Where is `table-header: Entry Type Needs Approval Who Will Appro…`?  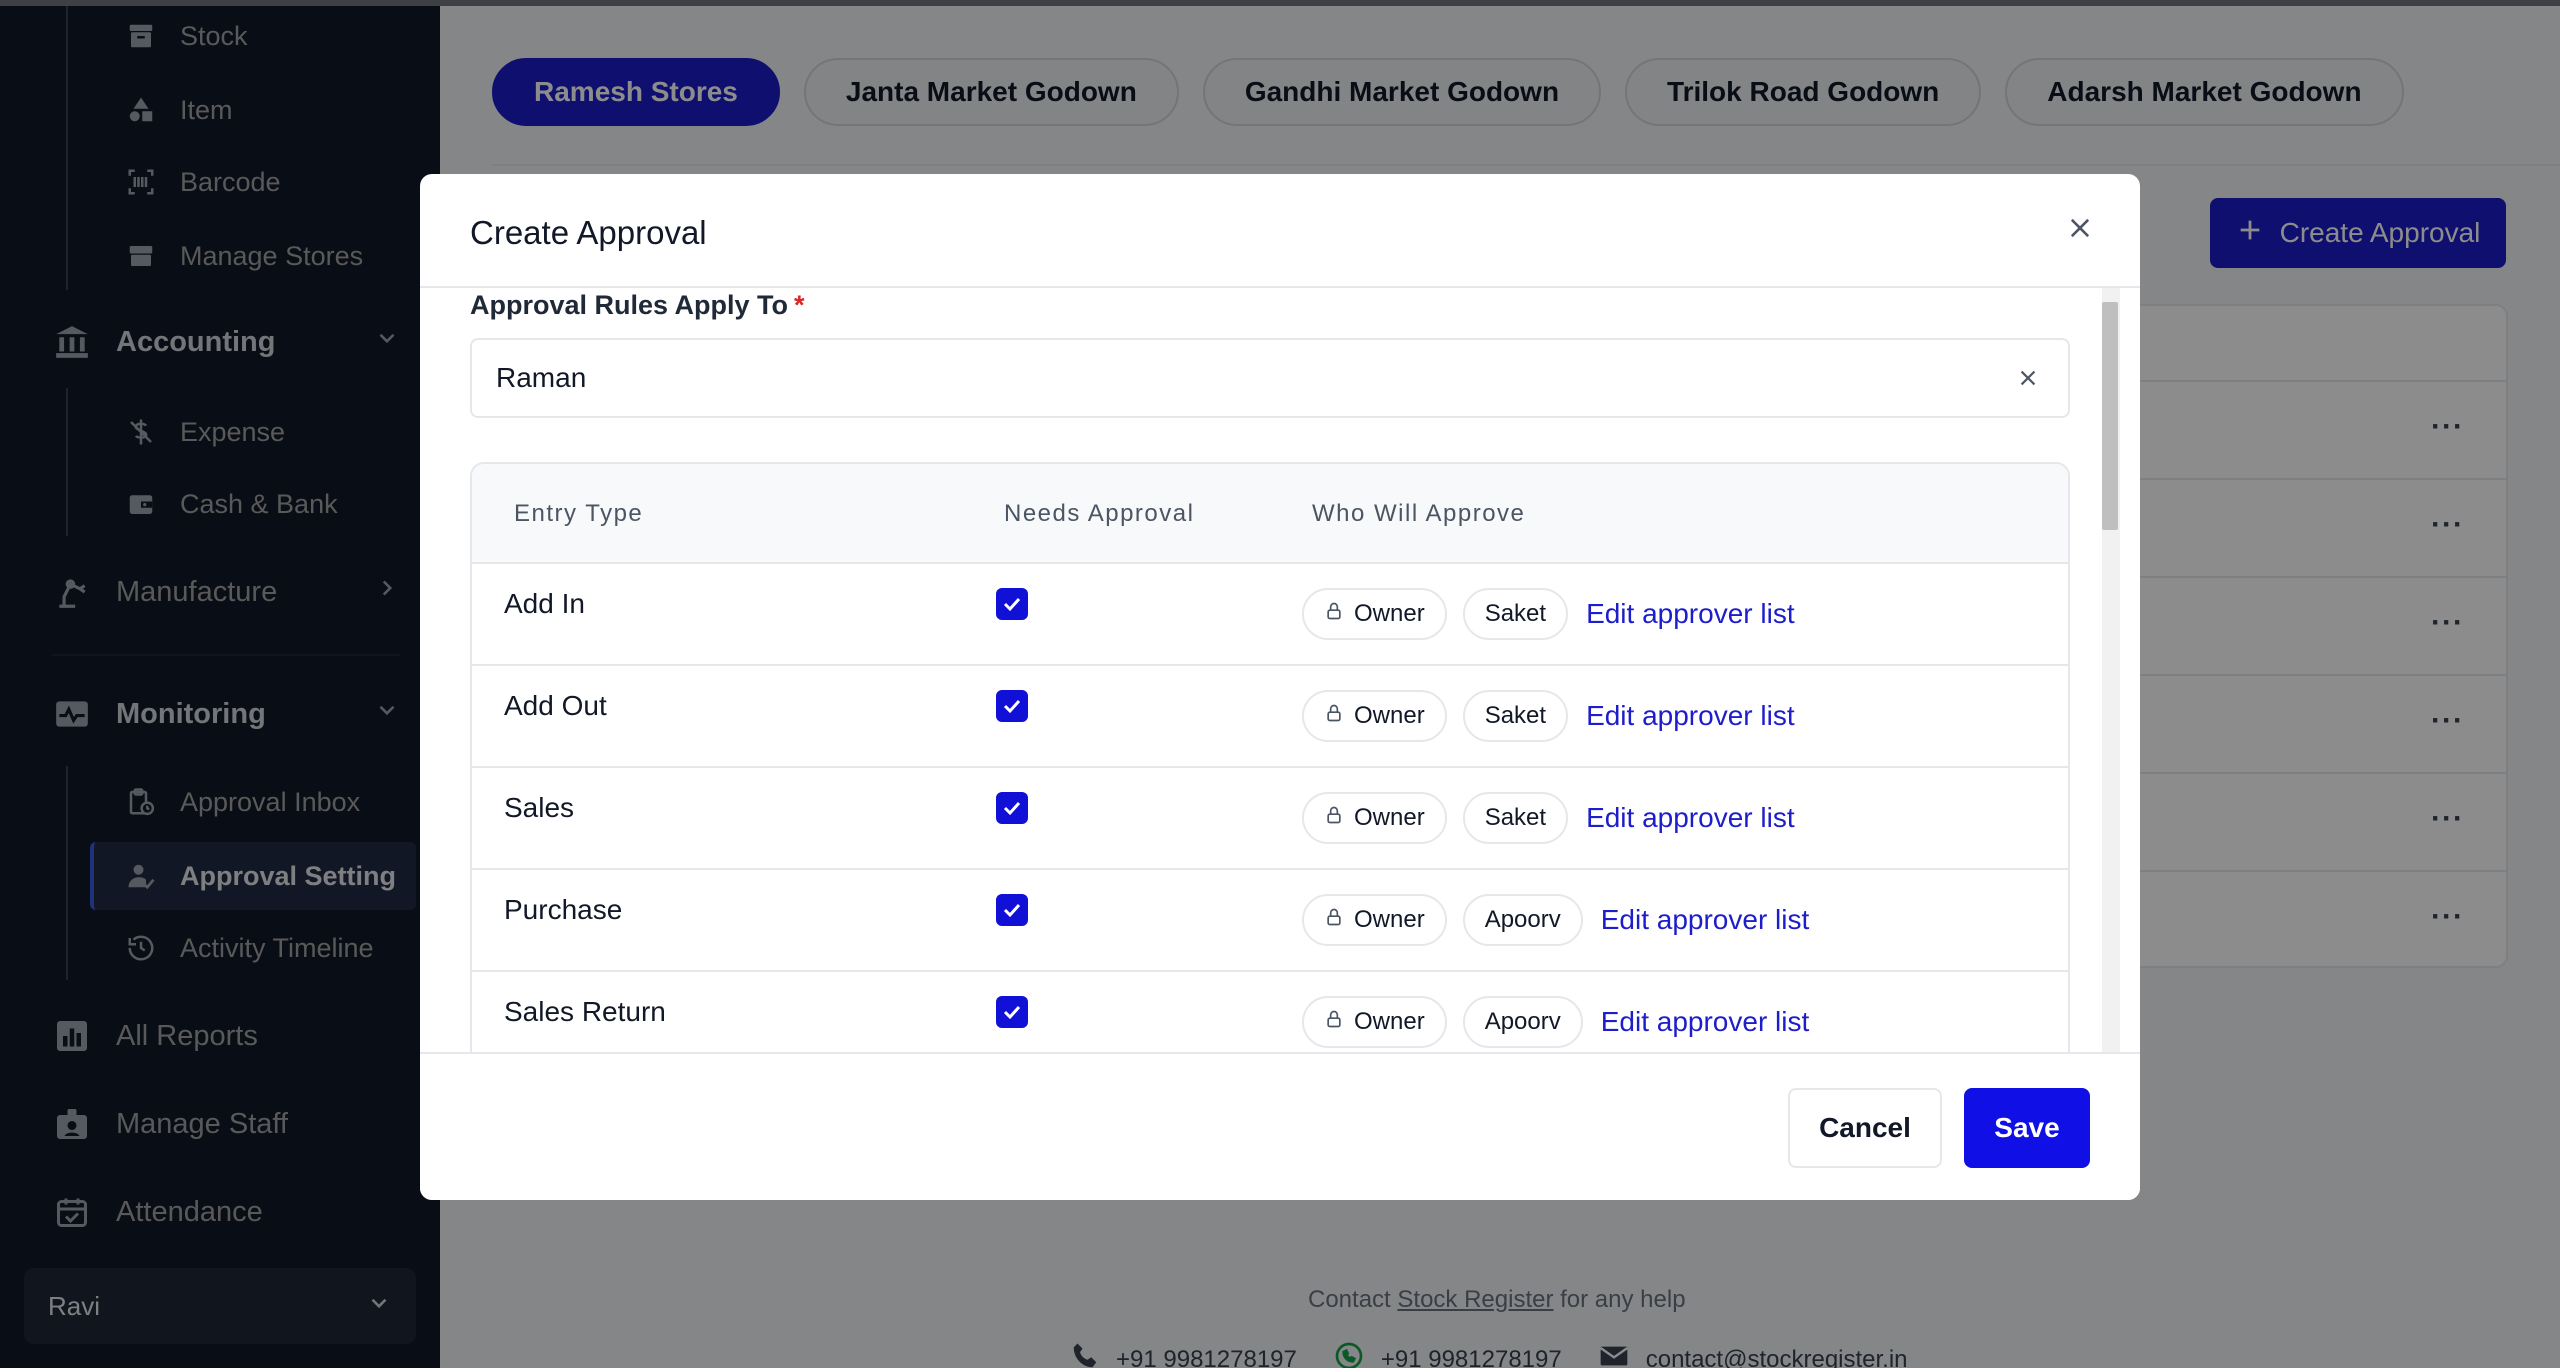
table-header: Entry Type Needs Approval Who Will Appro… is located at coordinates (1270, 514).